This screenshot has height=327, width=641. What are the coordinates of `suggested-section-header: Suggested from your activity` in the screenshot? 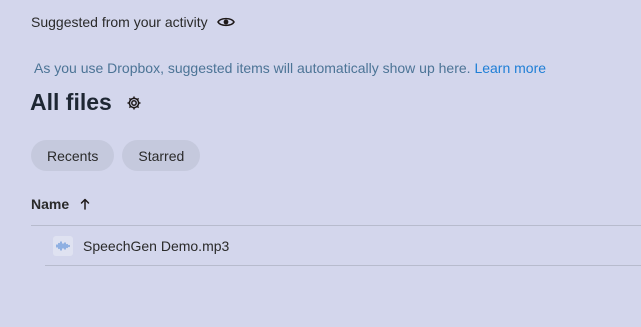 It's located at (133, 22).